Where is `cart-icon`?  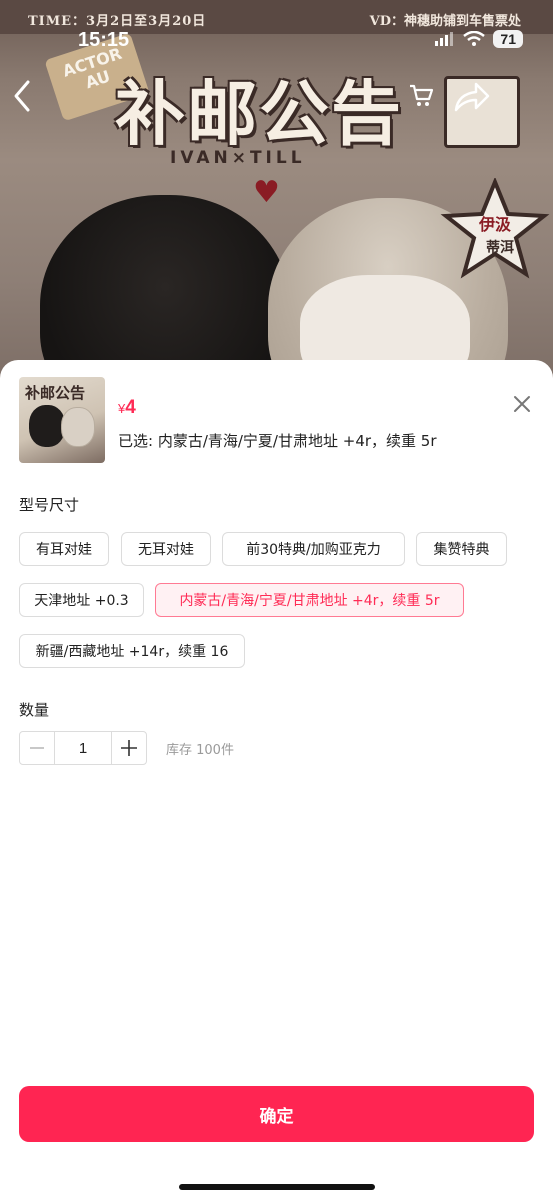
cart-icon is located at coordinates (421, 95).